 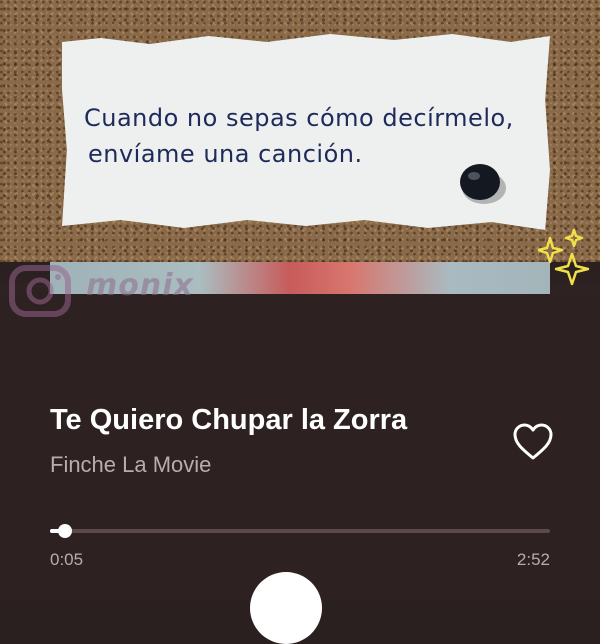 What do you see at coordinates (533, 442) in the screenshot?
I see `heart-icon` at bounding box center [533, 442].